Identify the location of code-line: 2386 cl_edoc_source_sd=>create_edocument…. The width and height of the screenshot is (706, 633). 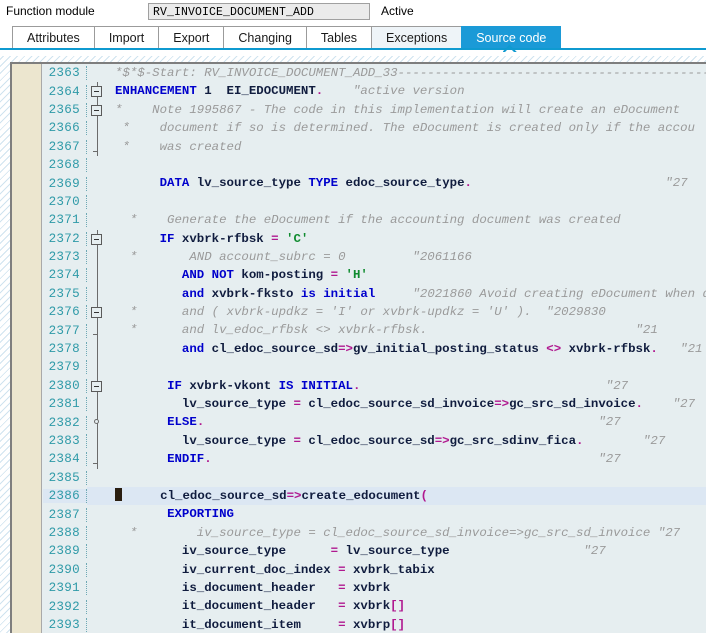
(374, 496).